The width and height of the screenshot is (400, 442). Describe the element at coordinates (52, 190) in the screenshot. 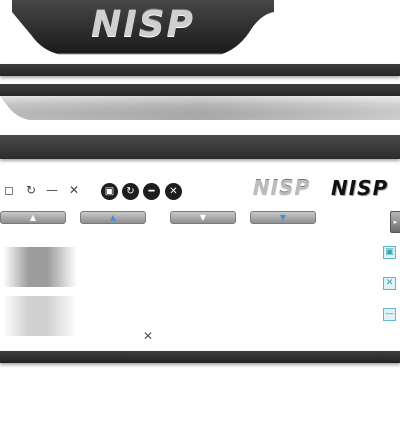

I see `minimize-icon: —` at that location.